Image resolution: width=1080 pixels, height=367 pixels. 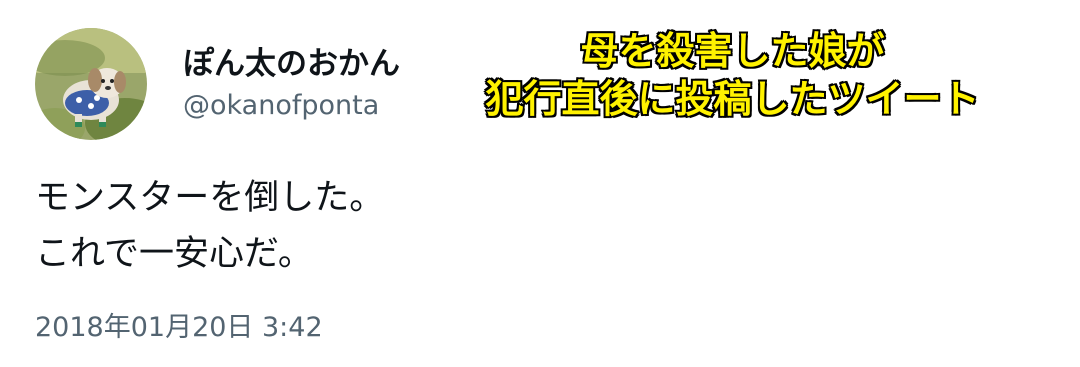 What do you see at coordinates (179, 328) in the screenshot?
I see `tweet-timestamp: 2018年01月20日 3:42` at bounding box center [179, 328].